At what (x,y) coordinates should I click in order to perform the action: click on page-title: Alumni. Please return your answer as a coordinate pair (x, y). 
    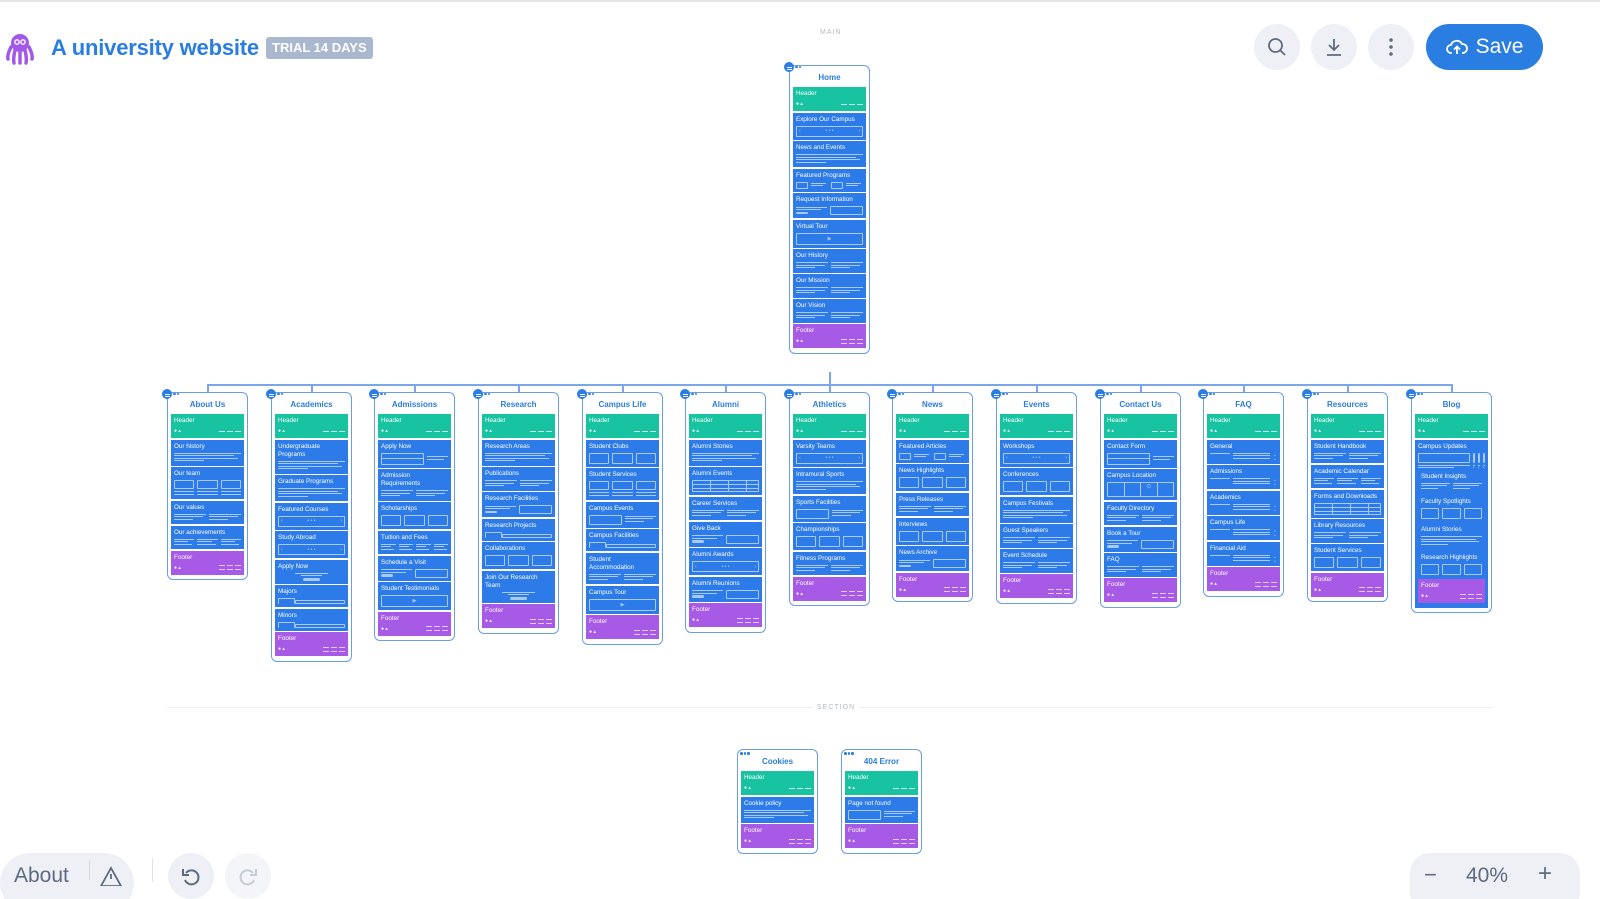
    Looking at the image, I should click on (725, 403).